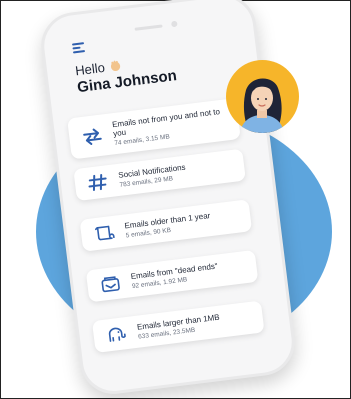  Describe the element at coordinates (97, 183) in the screenshot. I see `hashtag-icon` at that location.